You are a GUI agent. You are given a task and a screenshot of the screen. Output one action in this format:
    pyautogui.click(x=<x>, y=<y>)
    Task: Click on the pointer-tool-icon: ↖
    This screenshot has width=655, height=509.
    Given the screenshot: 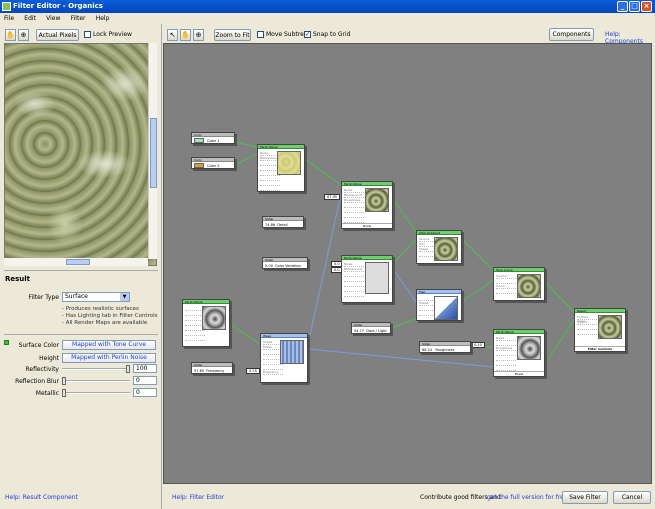 What is the action you would take?
    pyautogui.click(x=172, y=35)
    